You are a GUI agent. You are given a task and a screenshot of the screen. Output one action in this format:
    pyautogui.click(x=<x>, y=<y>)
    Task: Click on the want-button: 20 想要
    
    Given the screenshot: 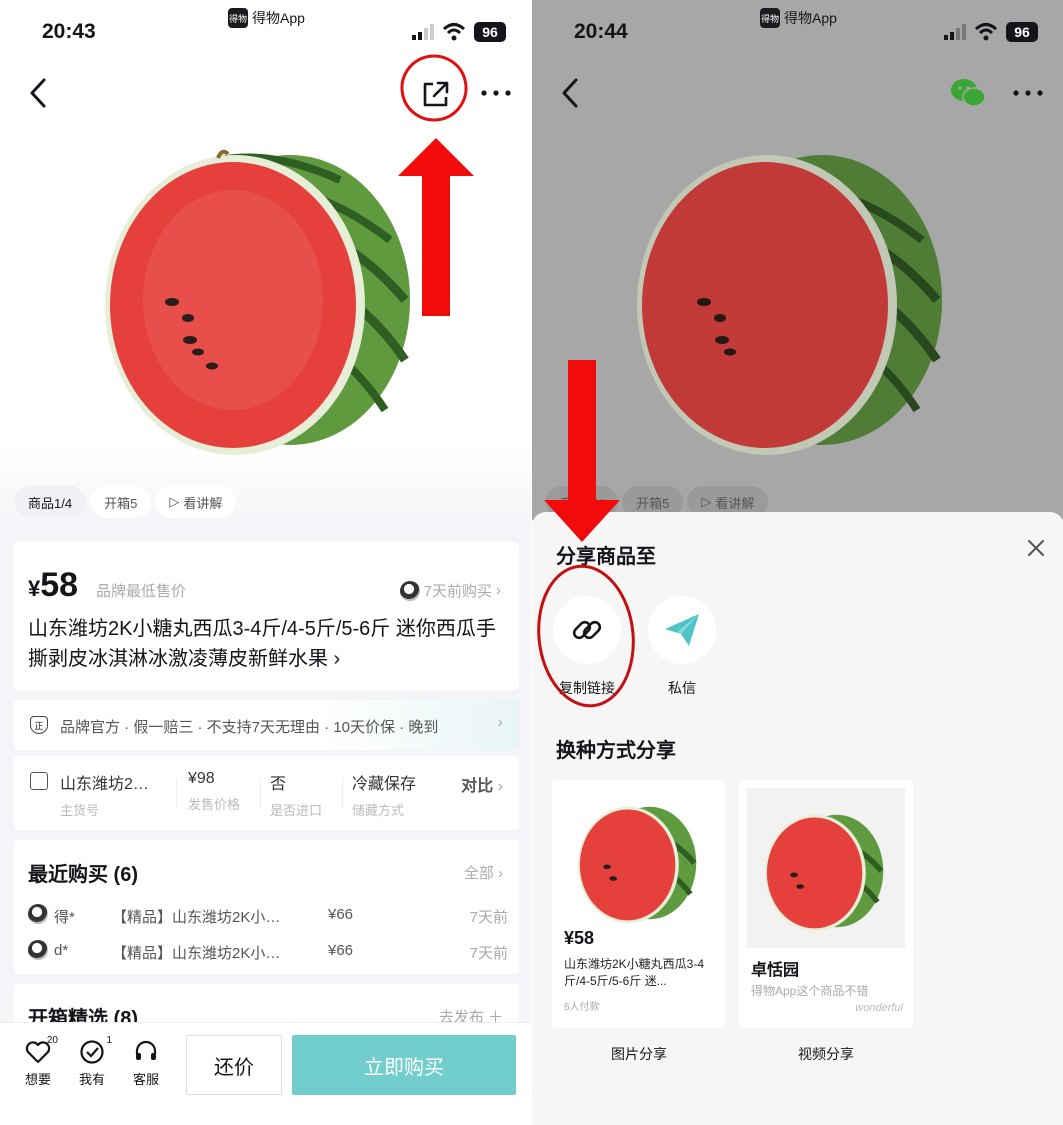 What is the action you would take?
    pyautogui.click(x=38, y=1061)
    